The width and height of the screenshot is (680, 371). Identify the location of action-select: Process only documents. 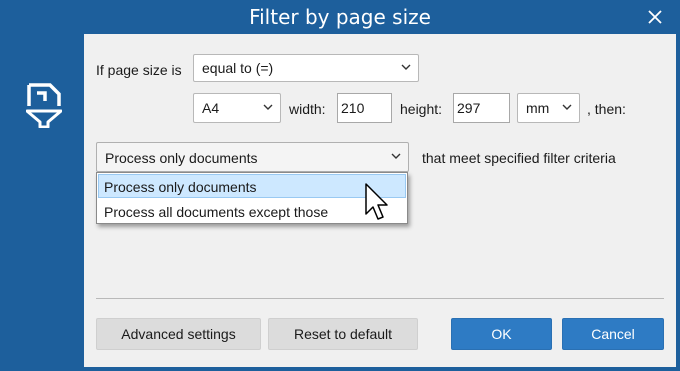
(252, 157).